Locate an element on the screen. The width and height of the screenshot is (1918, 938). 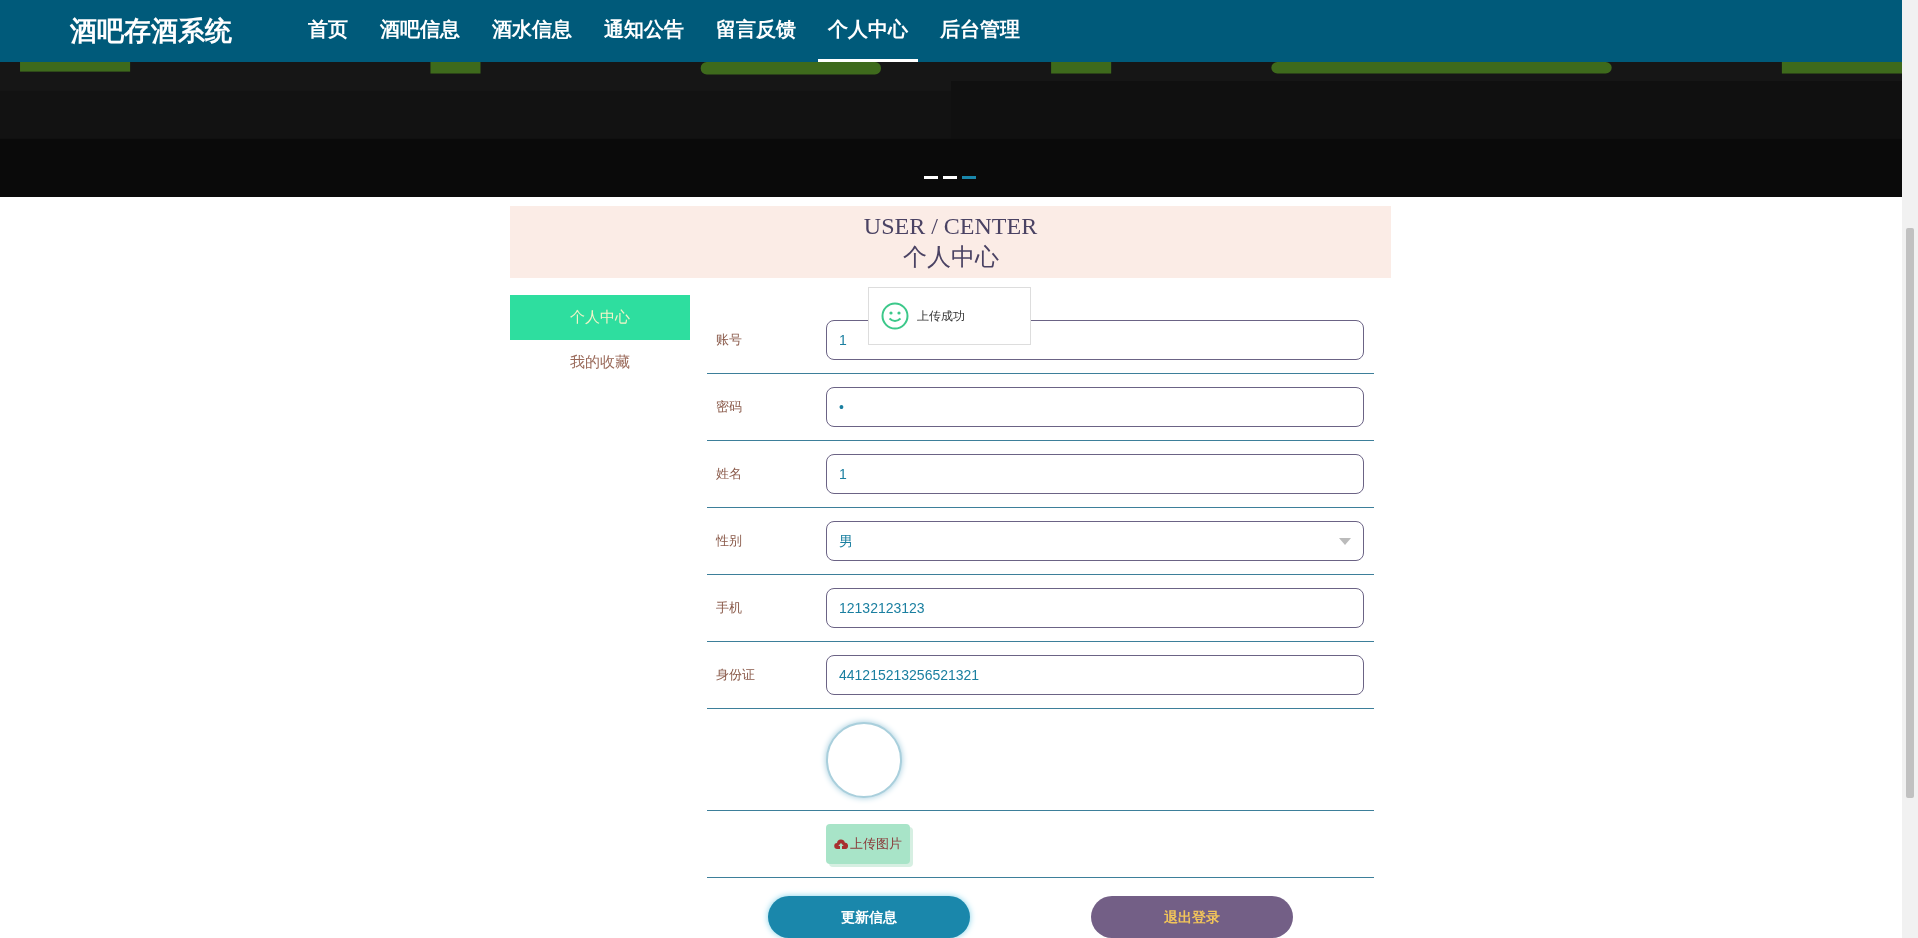
nav-link: 酒吧信息 is located at coordinates (420, 31).